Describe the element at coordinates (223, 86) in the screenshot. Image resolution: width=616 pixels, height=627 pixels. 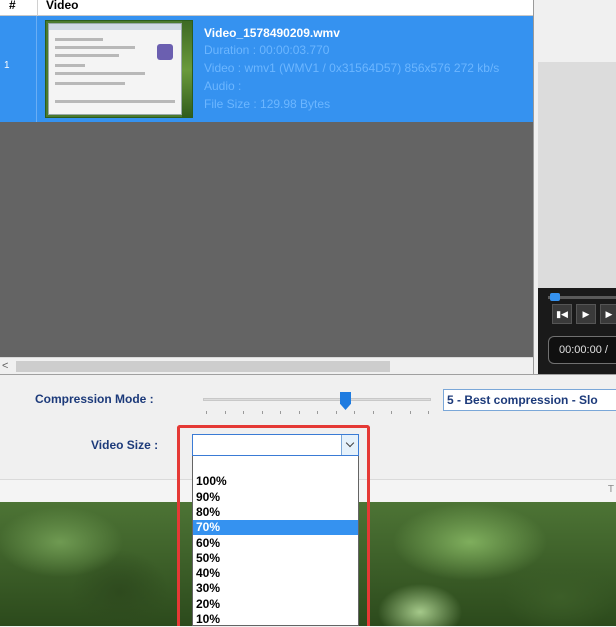
I see `audio-info: Audio :` at that location.